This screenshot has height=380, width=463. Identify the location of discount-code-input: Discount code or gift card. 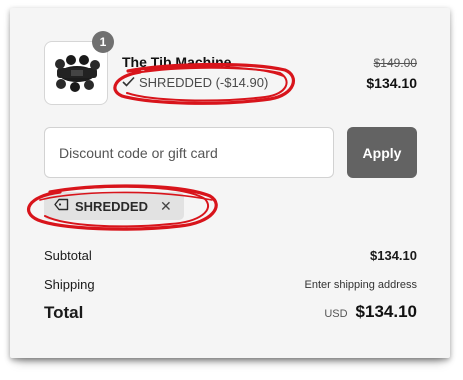
(189, 152).